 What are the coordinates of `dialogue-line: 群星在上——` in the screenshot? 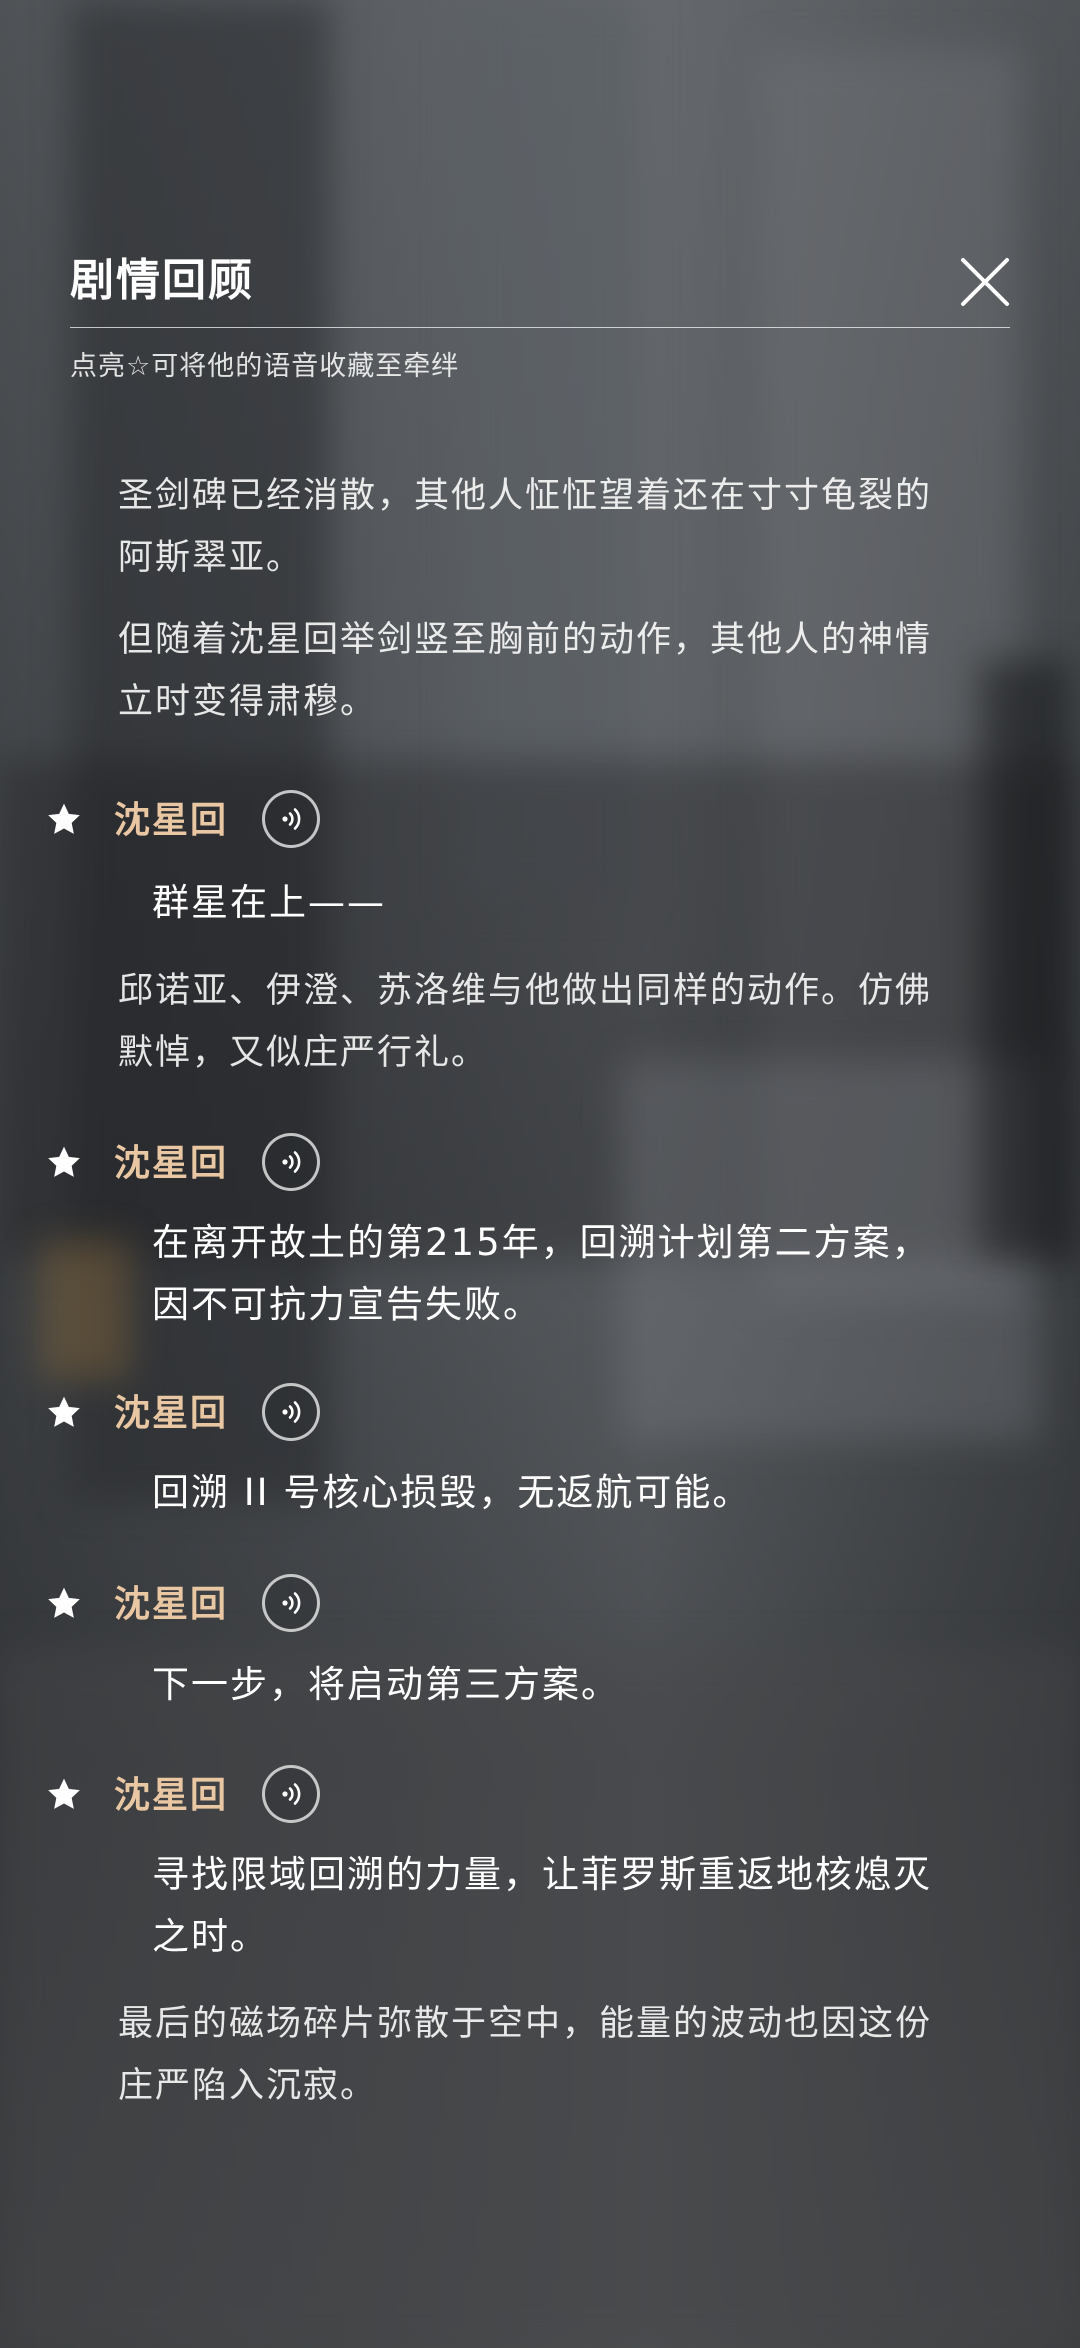 It's located at (269, 902).